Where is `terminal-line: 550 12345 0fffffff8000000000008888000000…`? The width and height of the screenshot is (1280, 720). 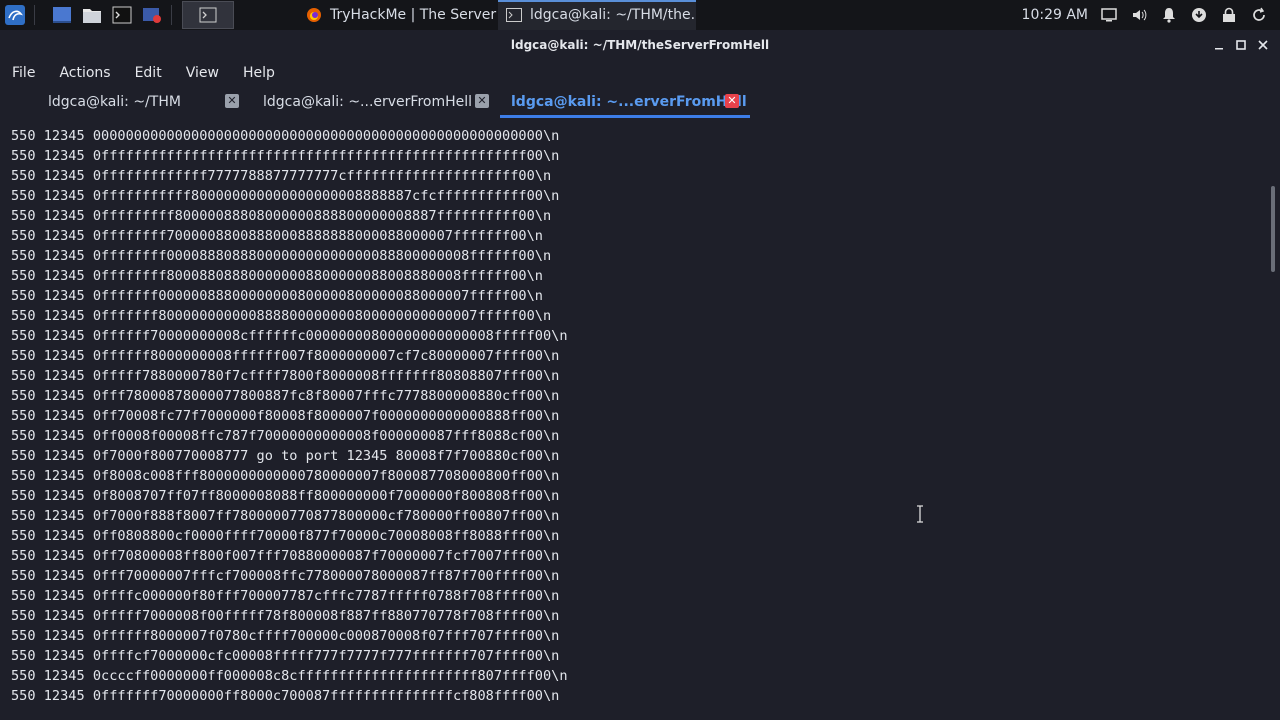
terminal-line: 550 12345 0fffffff8000000000008888000000… is located at coordinates (281, 316).